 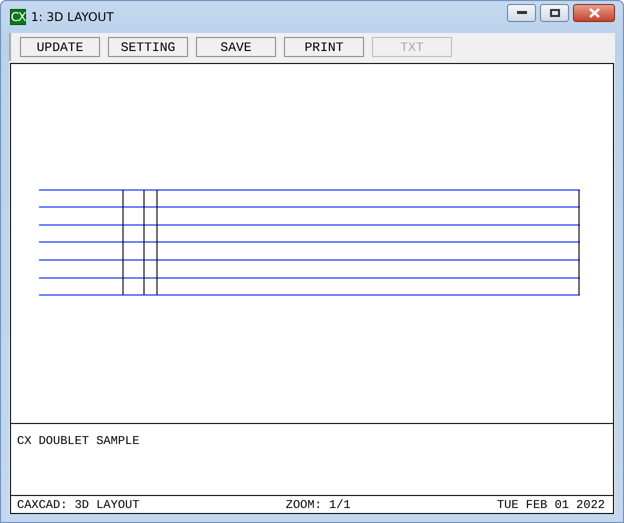 I want to click on status-text: CAXCAD: 3D LAYOUT, so click(x=78, y=505).